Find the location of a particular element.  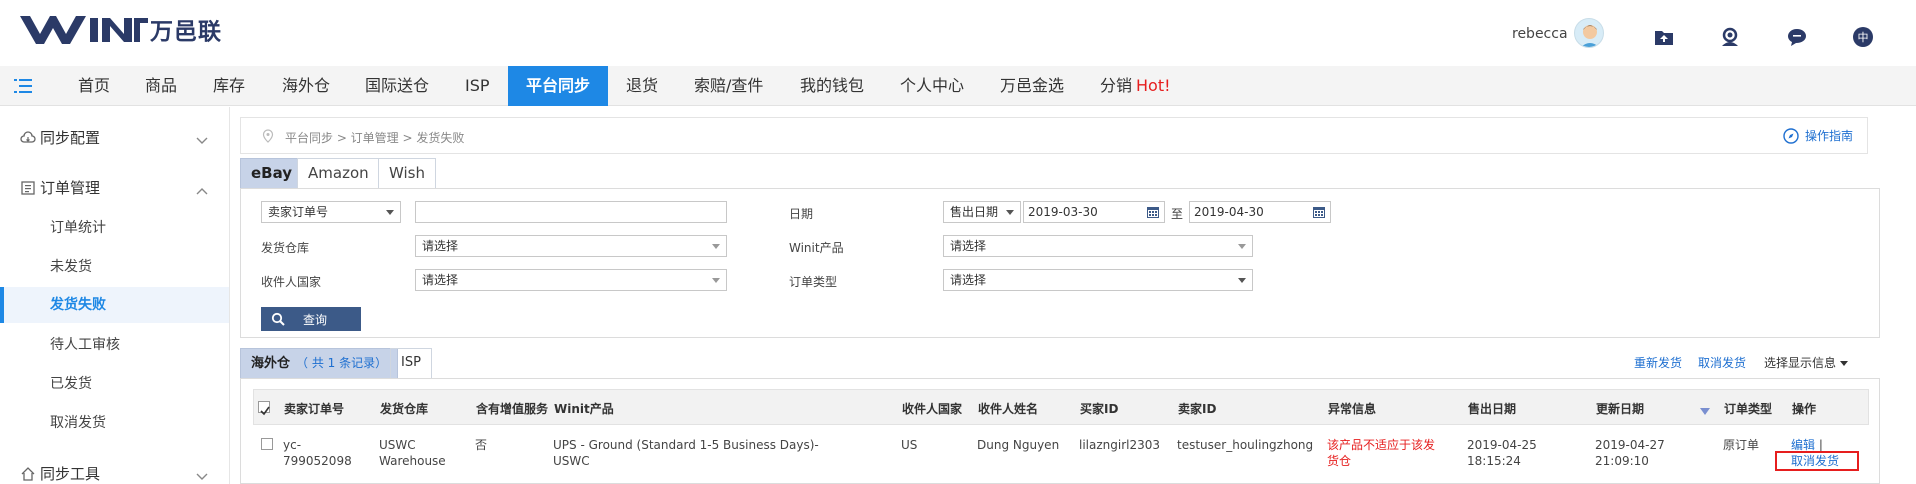

order-type-select-value: 请选择 is located at coordinates (968, 280).